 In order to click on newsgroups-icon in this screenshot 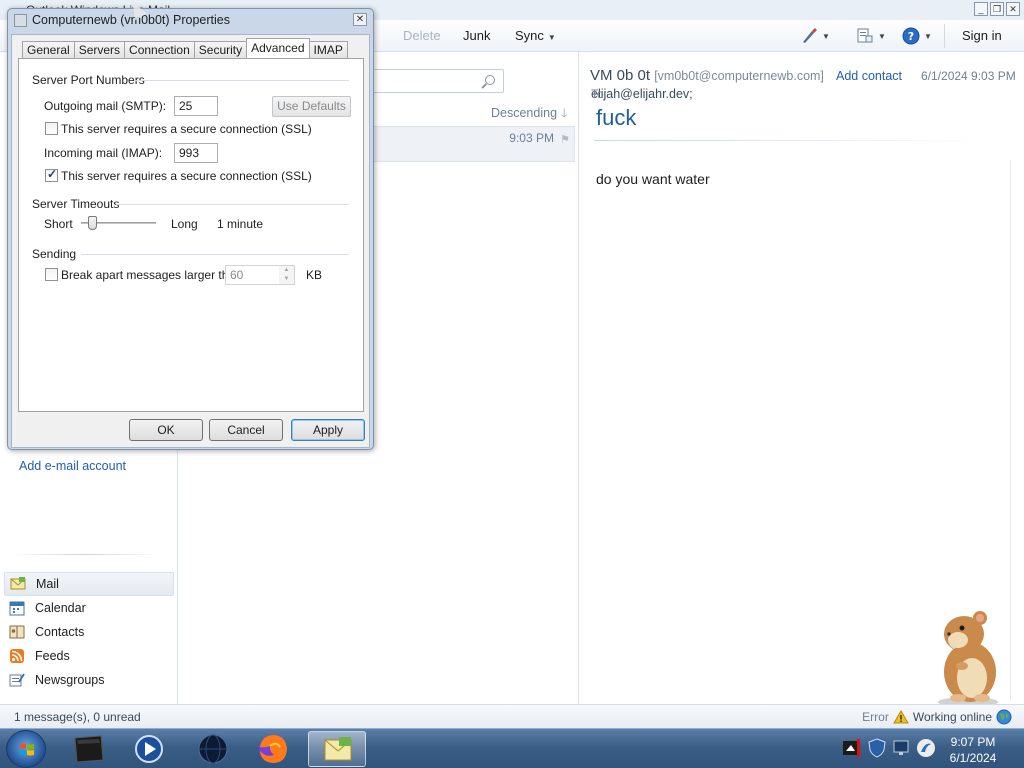, I will do `click(17, 680)`.